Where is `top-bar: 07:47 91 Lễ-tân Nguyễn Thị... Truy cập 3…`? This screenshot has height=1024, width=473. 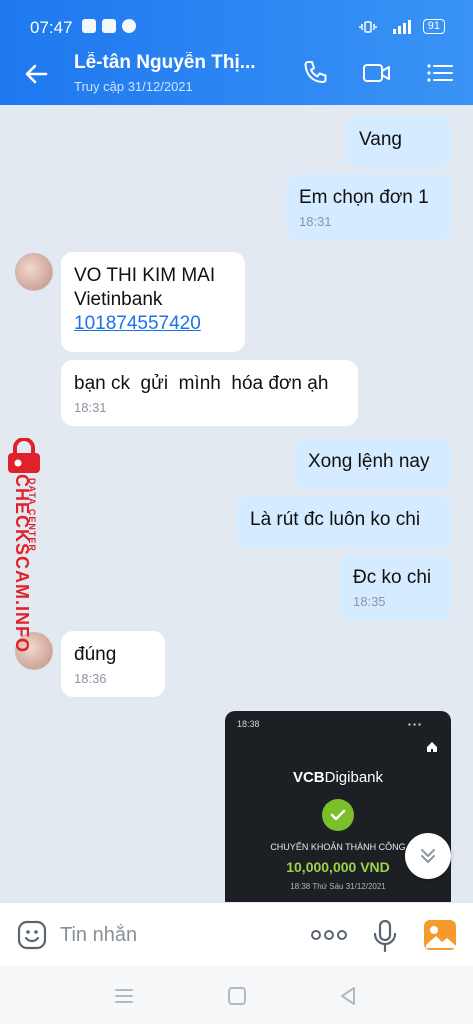
top-bar: 07:47 91 Lễ-tân Nguyễn Thị... Truy cập 3… is located at coordinates (236, 52).